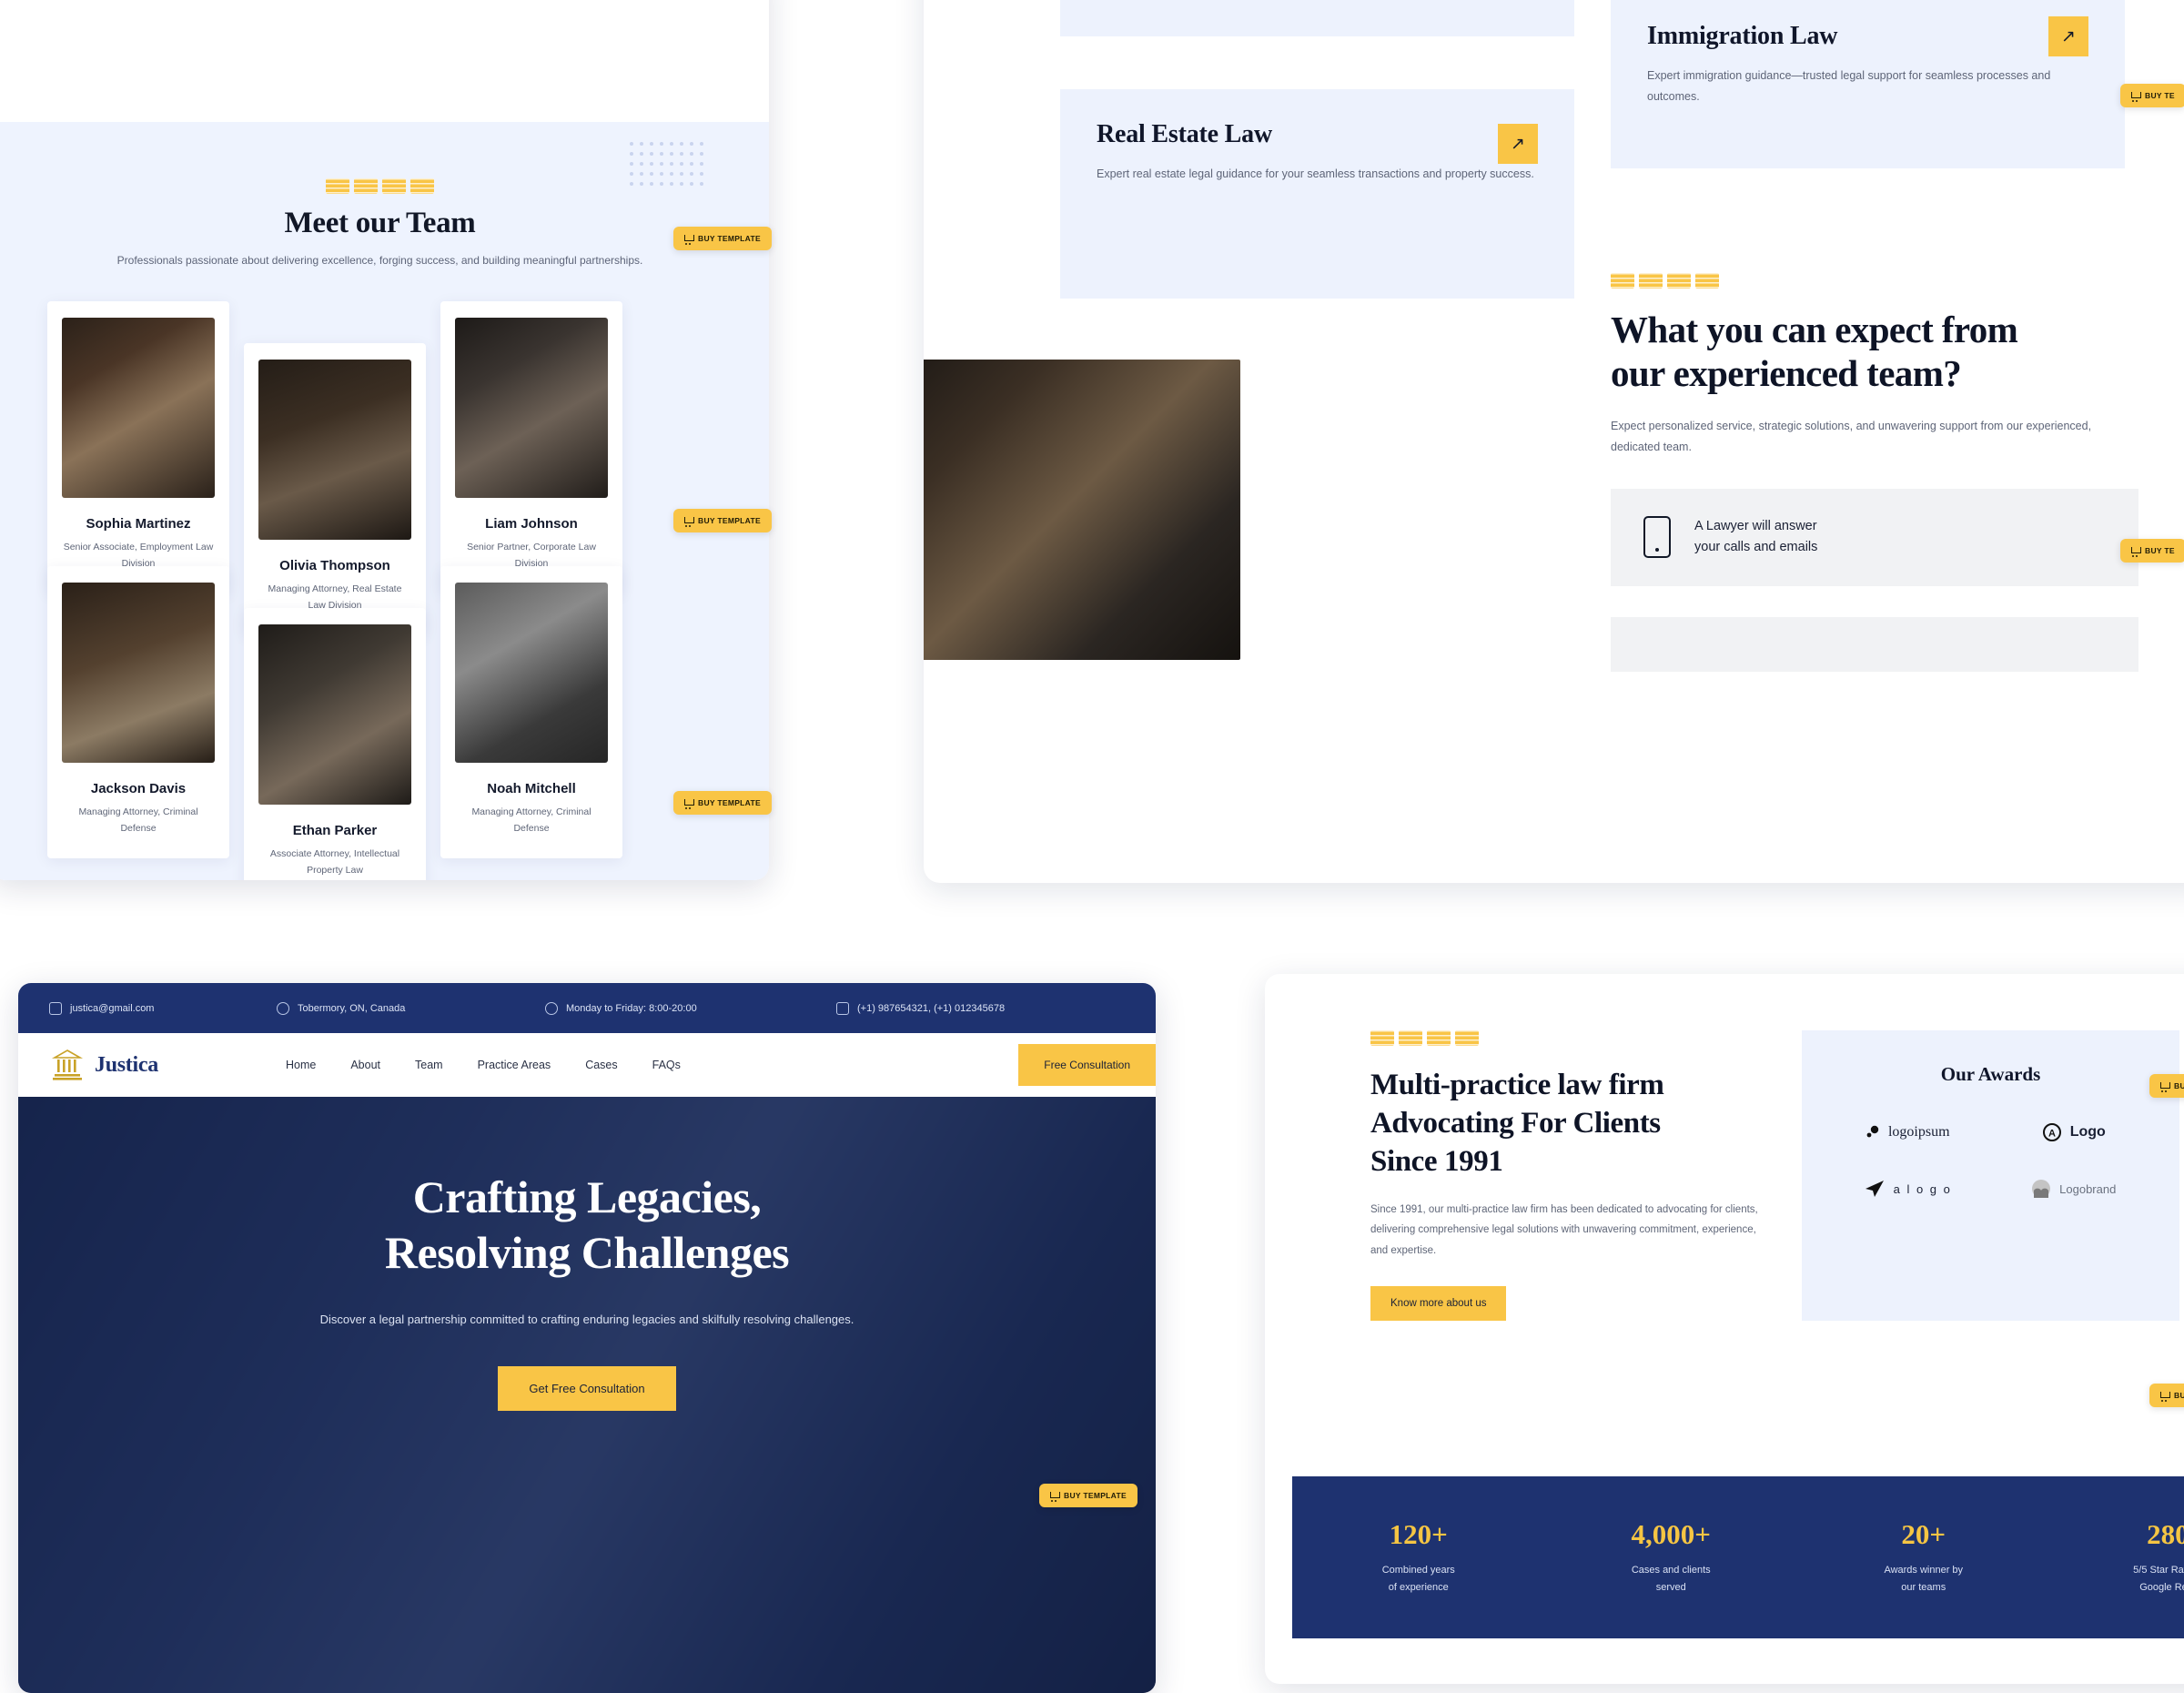 The height and width of the screenshot is (1693, 2184). I want to click on expect-feature-line1: A Lawyer will answer, so click(1756, 526).